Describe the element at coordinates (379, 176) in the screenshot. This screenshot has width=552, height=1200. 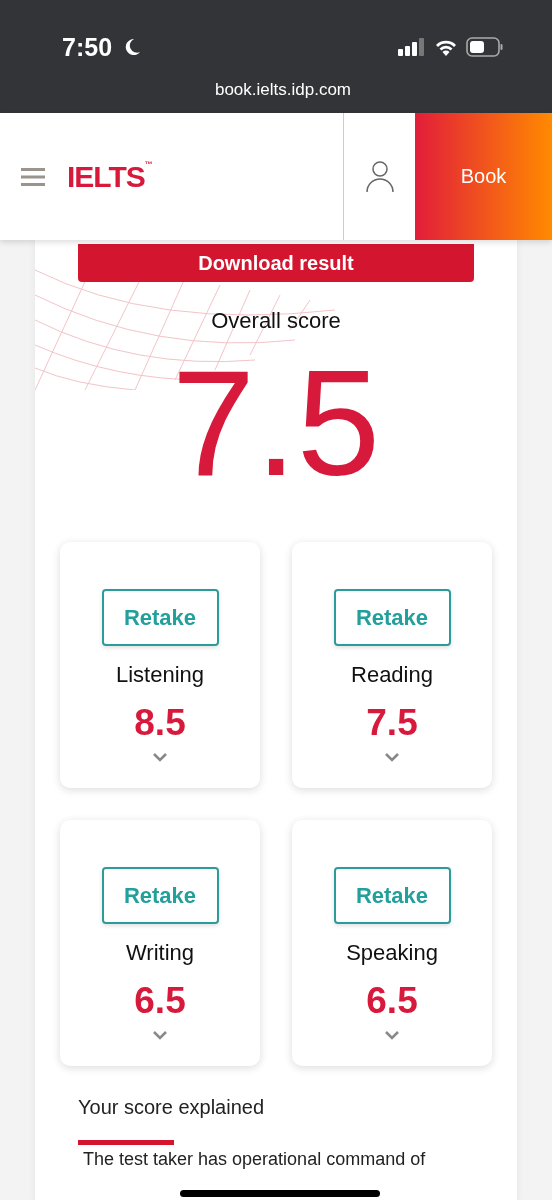
I see `user-icon` at that location.